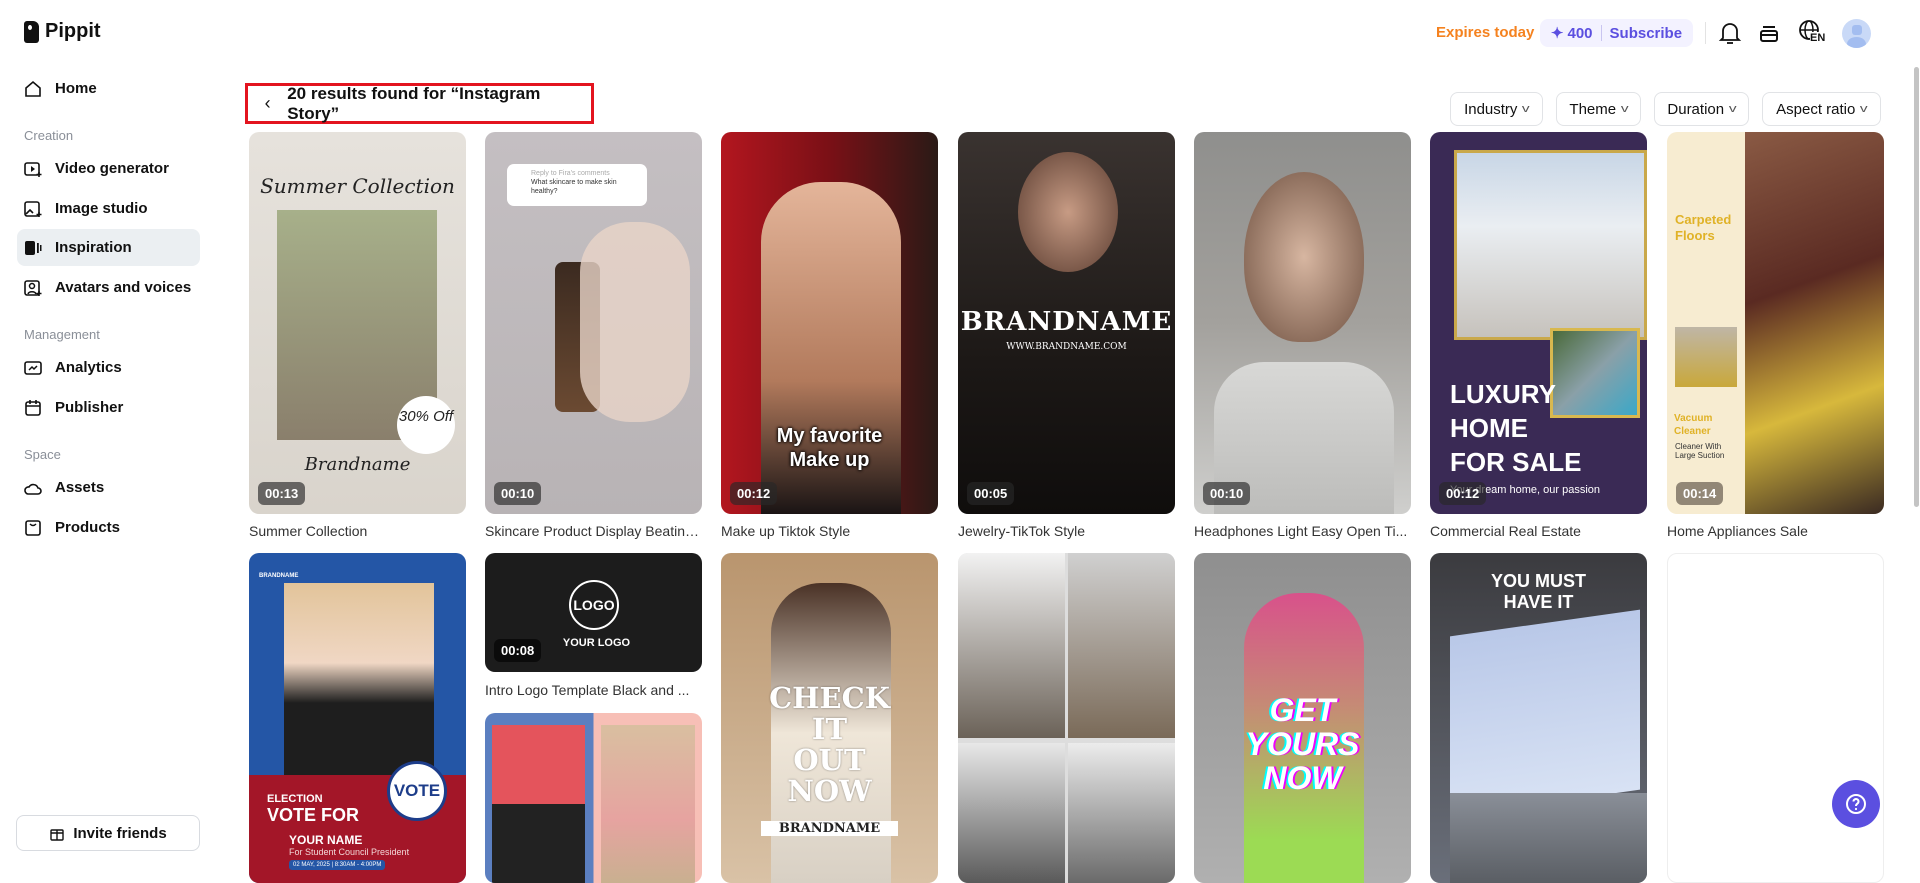 The width and height of the screenshot is (1920, 883). What do you see at coordinates (42, 454) in the screenshot?
I see `section-space: Space` at bounding box center [42, 454].